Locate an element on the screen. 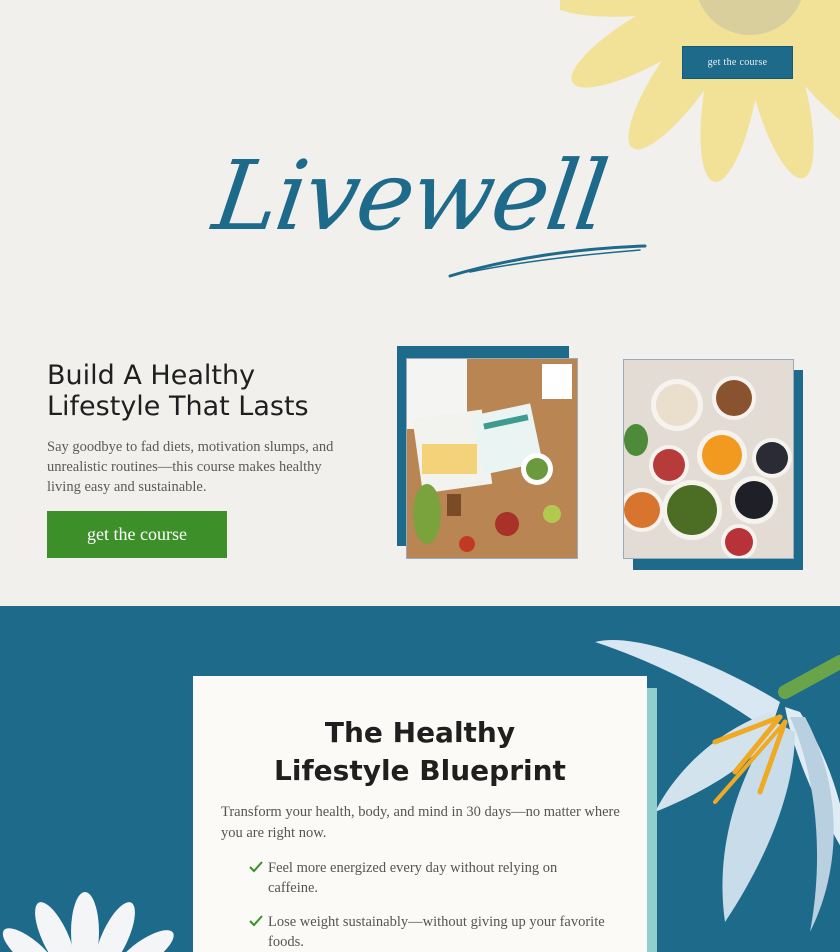  hero-headline: Build A Healthy Lifestyle That Lasts is located at coordinates (178, 391).